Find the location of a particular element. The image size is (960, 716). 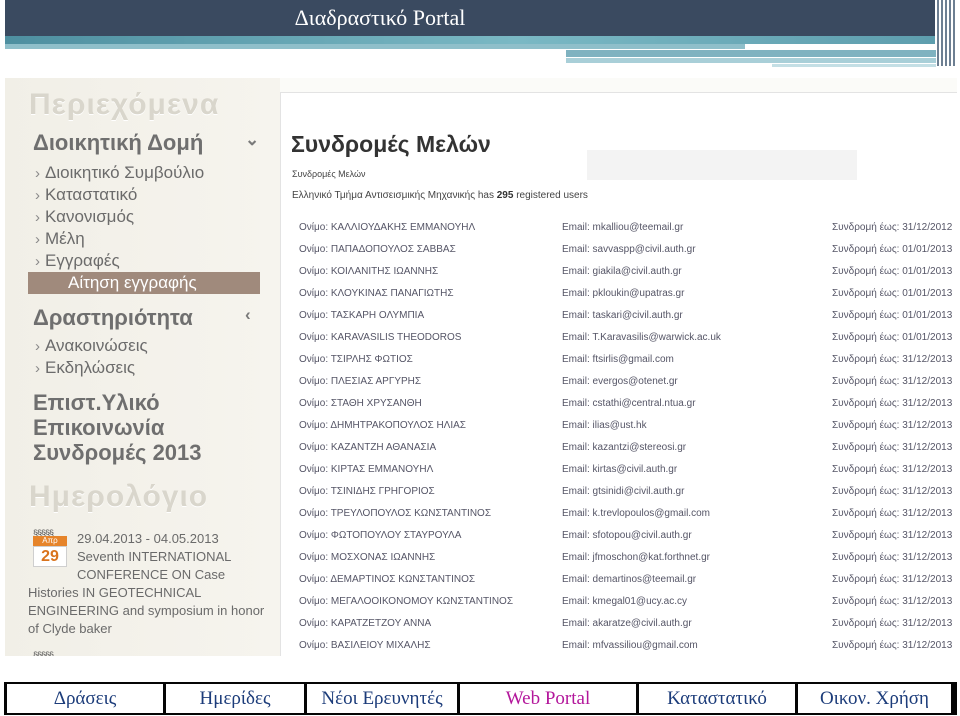

calendar-month: Απρ is located at coordinates (50, 541).